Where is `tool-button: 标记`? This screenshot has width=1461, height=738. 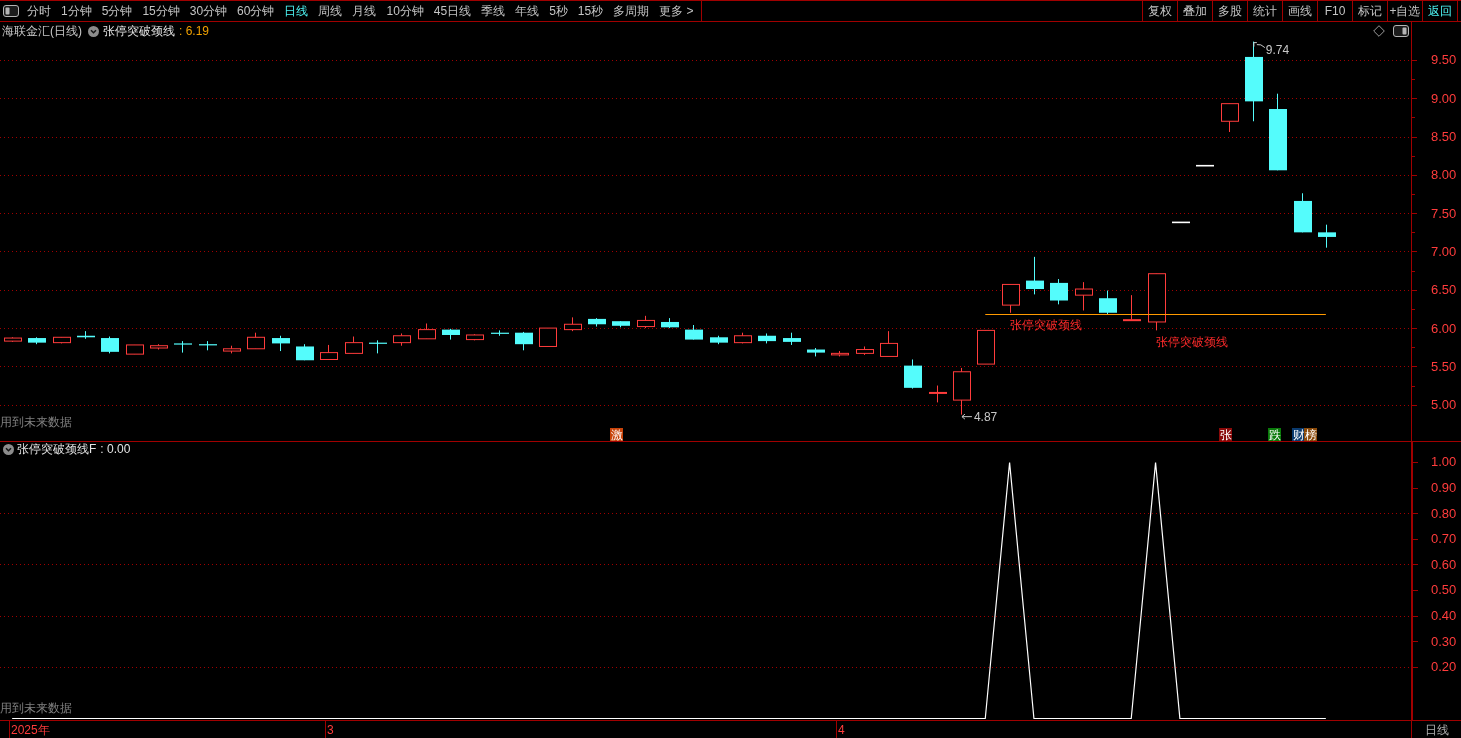 tool-button: 标记 is located at coordinates (1369, 11).